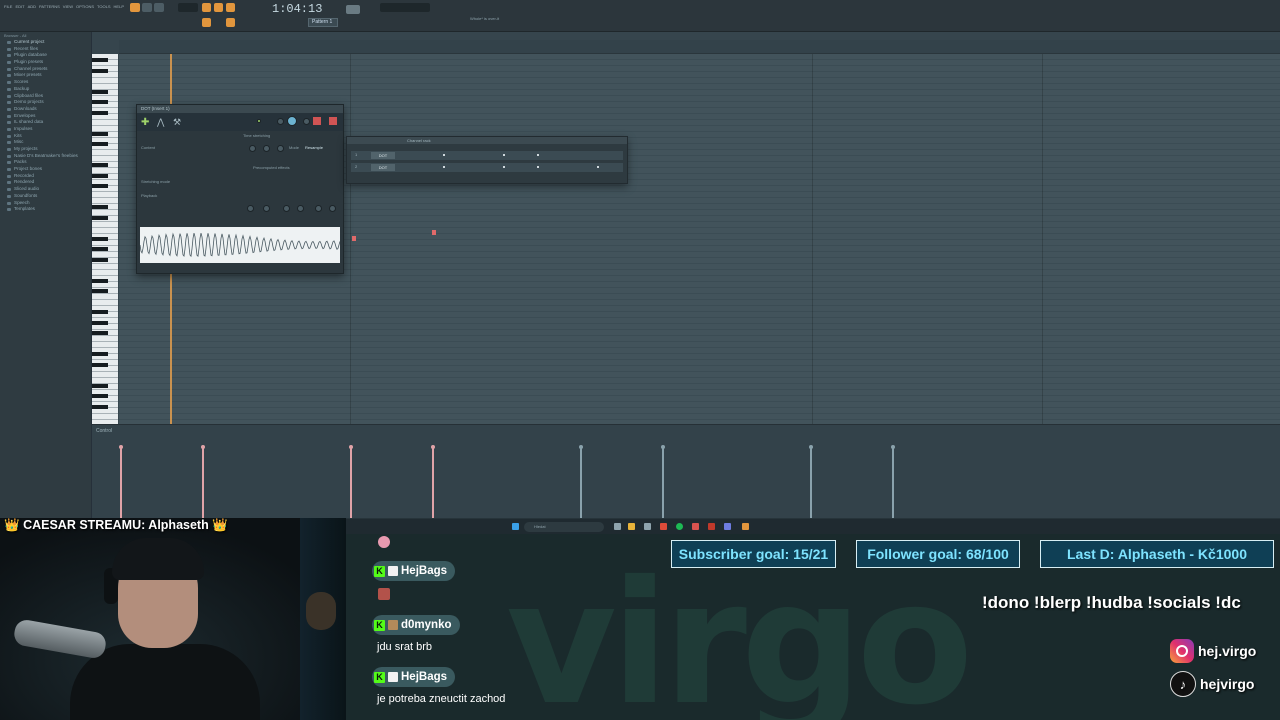 This screenshot has width=1280, height=720. What do you see at coordinates (333, 121) in the screenshot?
I see `mixer-track` at bounding box center [333, 121].